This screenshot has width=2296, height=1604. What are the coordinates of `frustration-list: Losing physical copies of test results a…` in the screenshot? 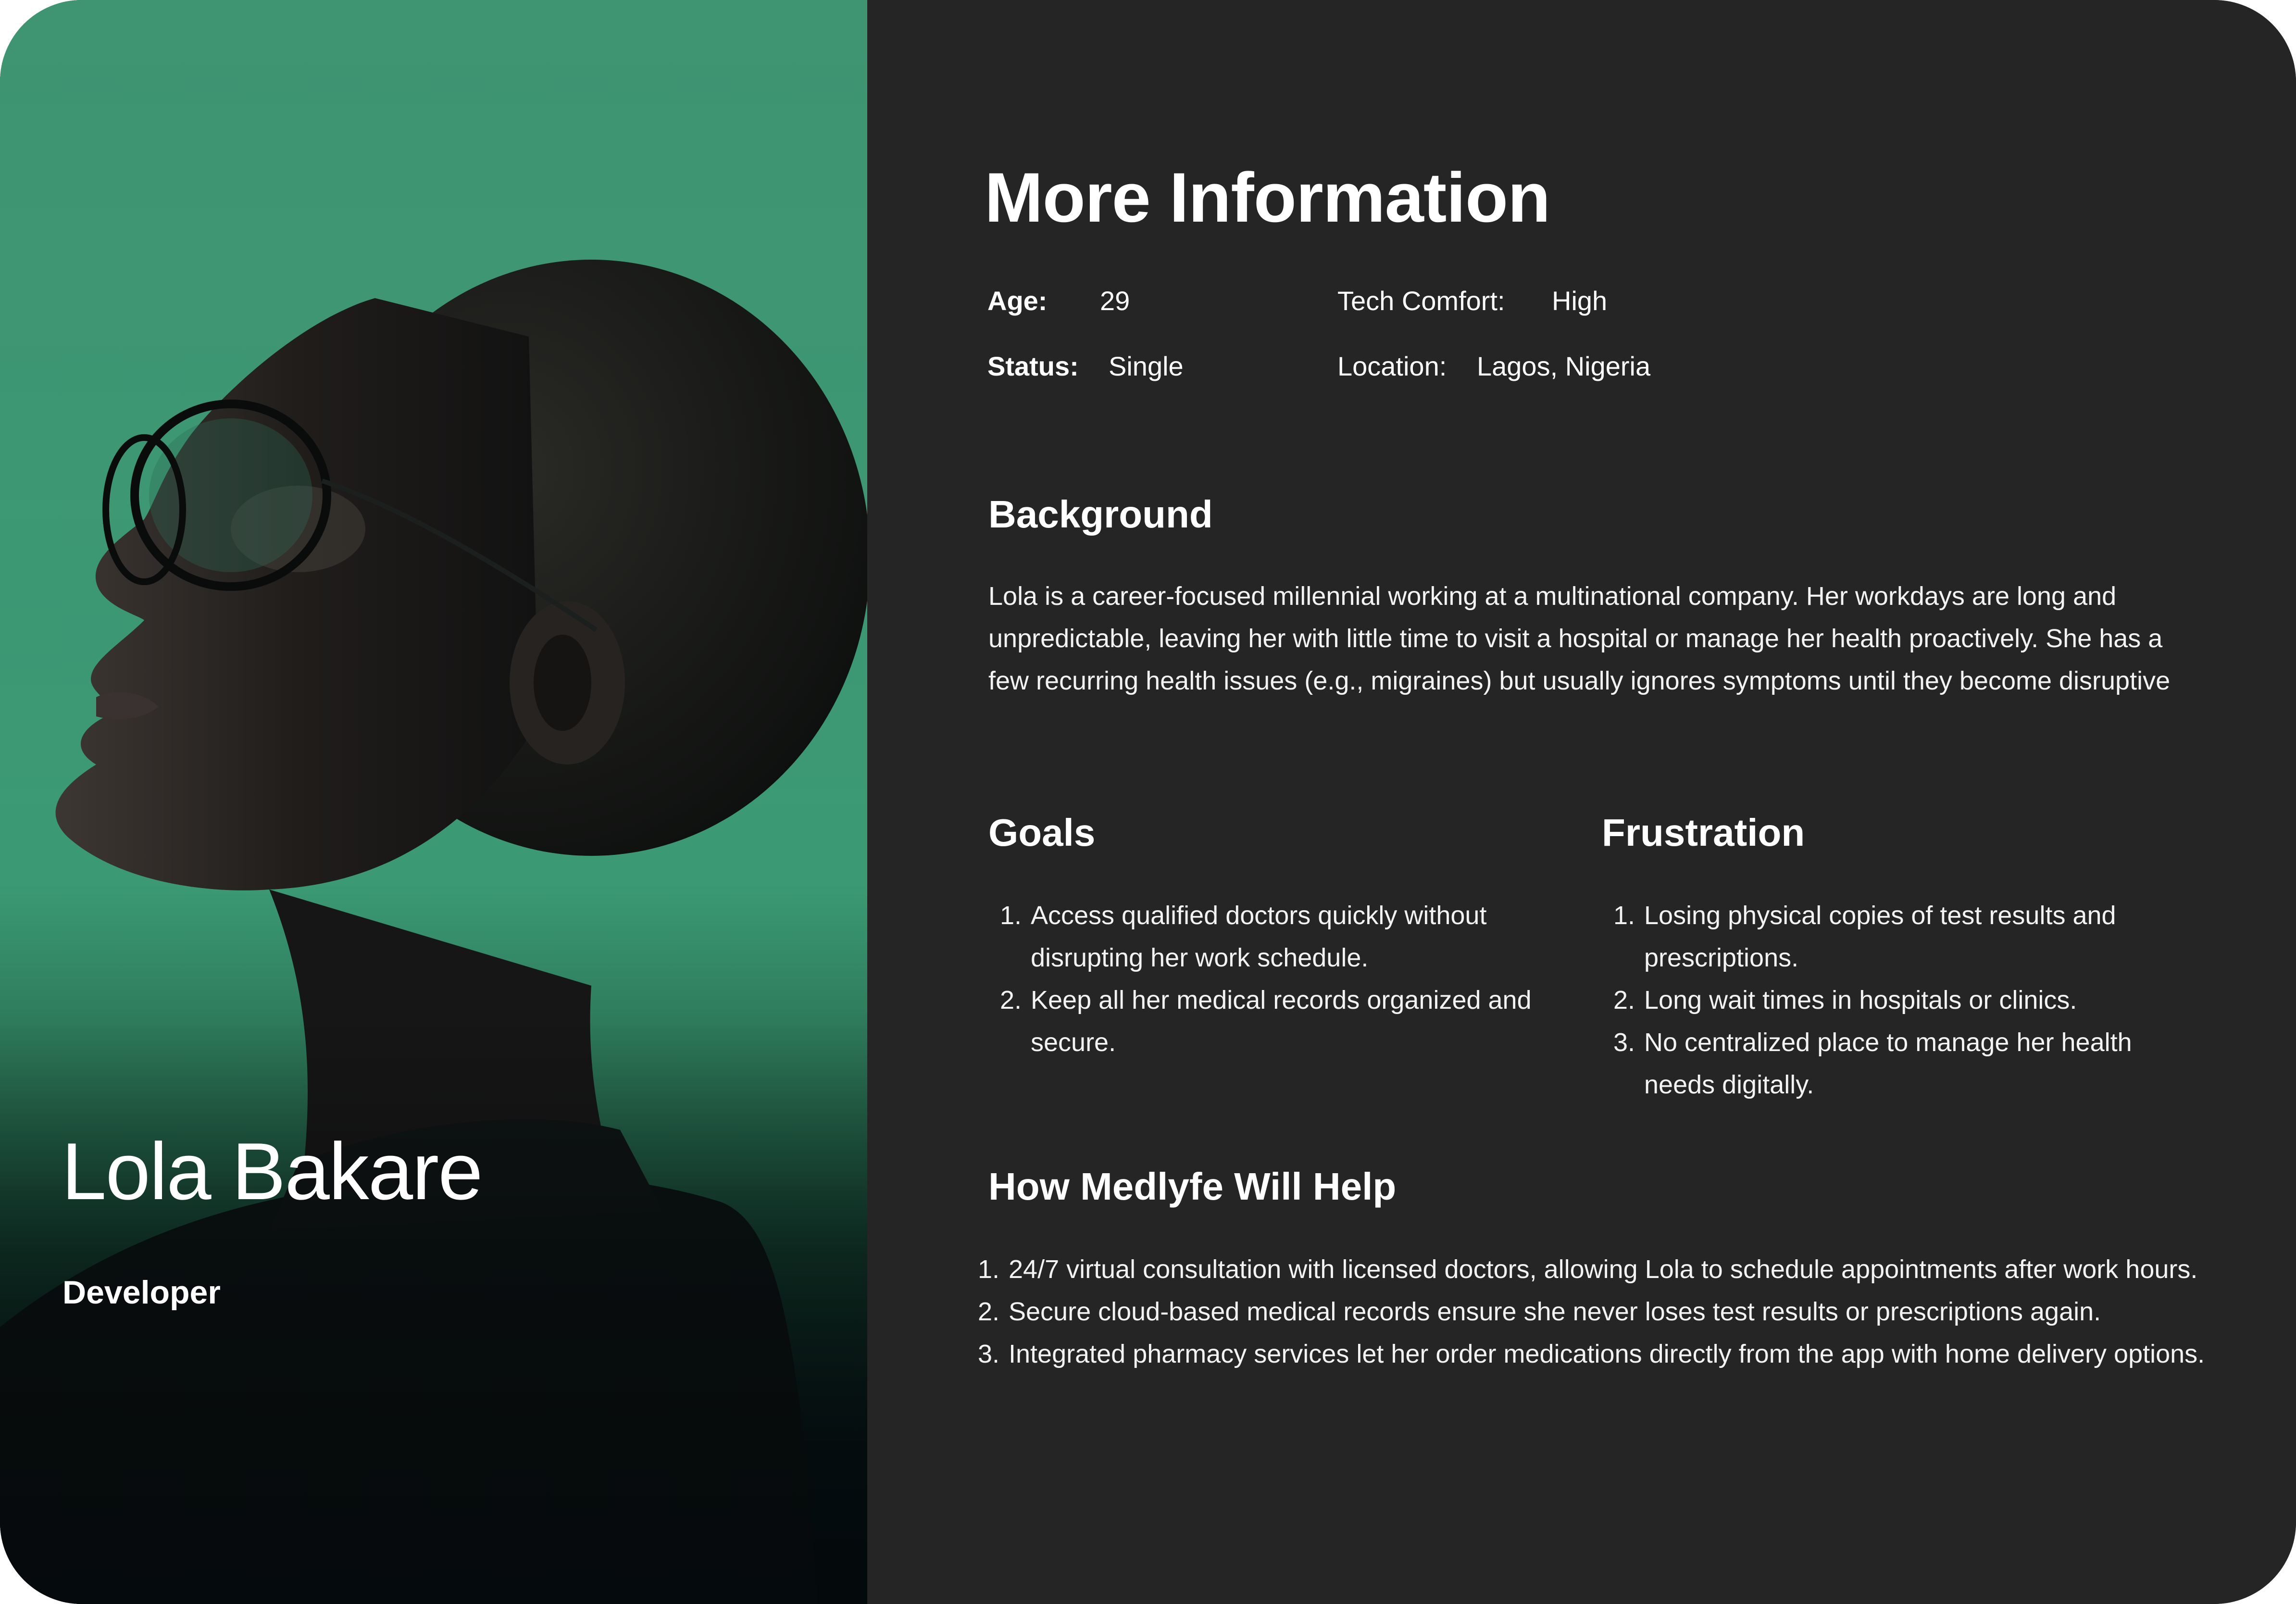 It's located at (1899, 1000).